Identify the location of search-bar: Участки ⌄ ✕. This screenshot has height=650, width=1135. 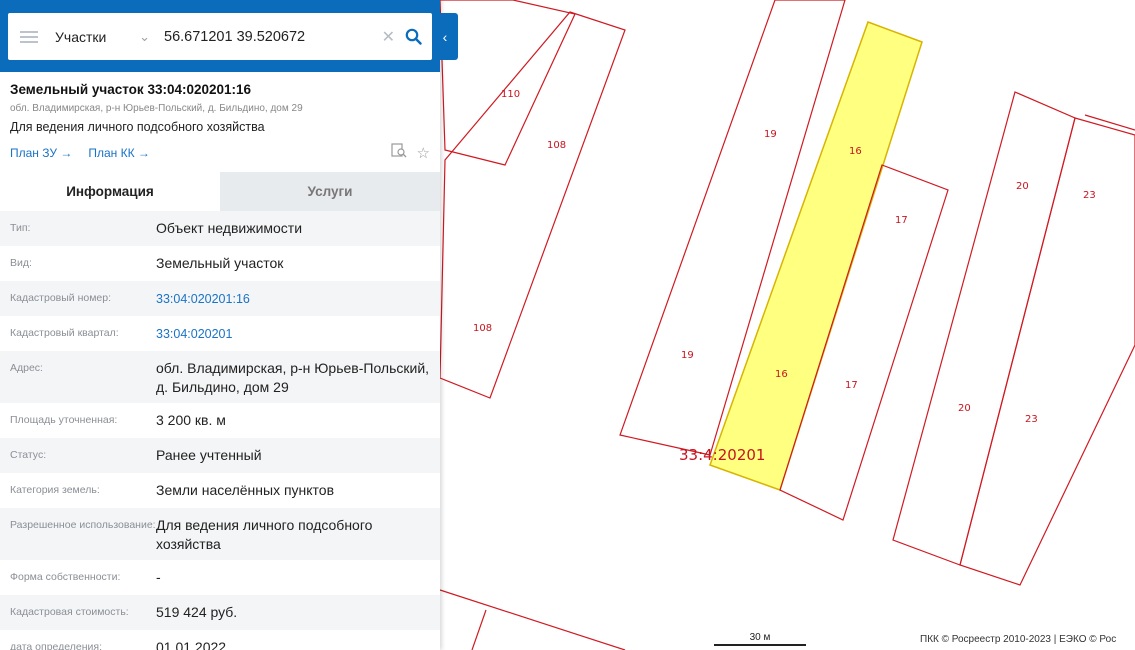
(220, 36).